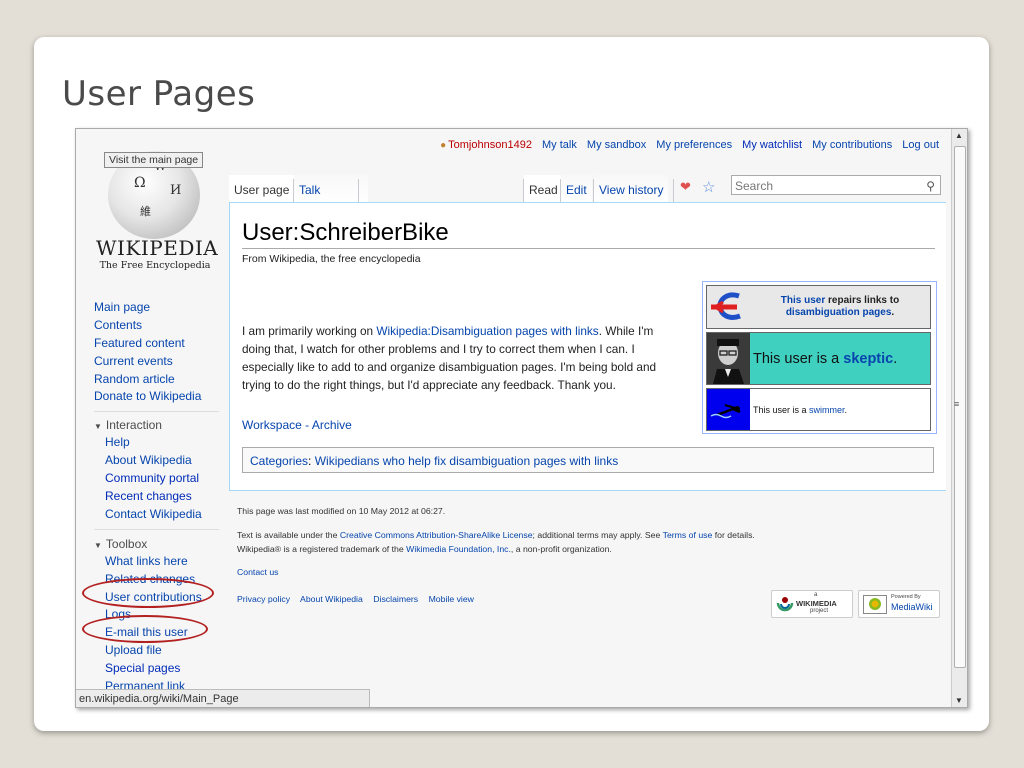 This screenshot has height=768, width=1024. Describe the element at coordinates (458, 549) in the screenshot. I see `wikimedia-foundation-link: Wikimedia Foundation, Inc.` at that location.